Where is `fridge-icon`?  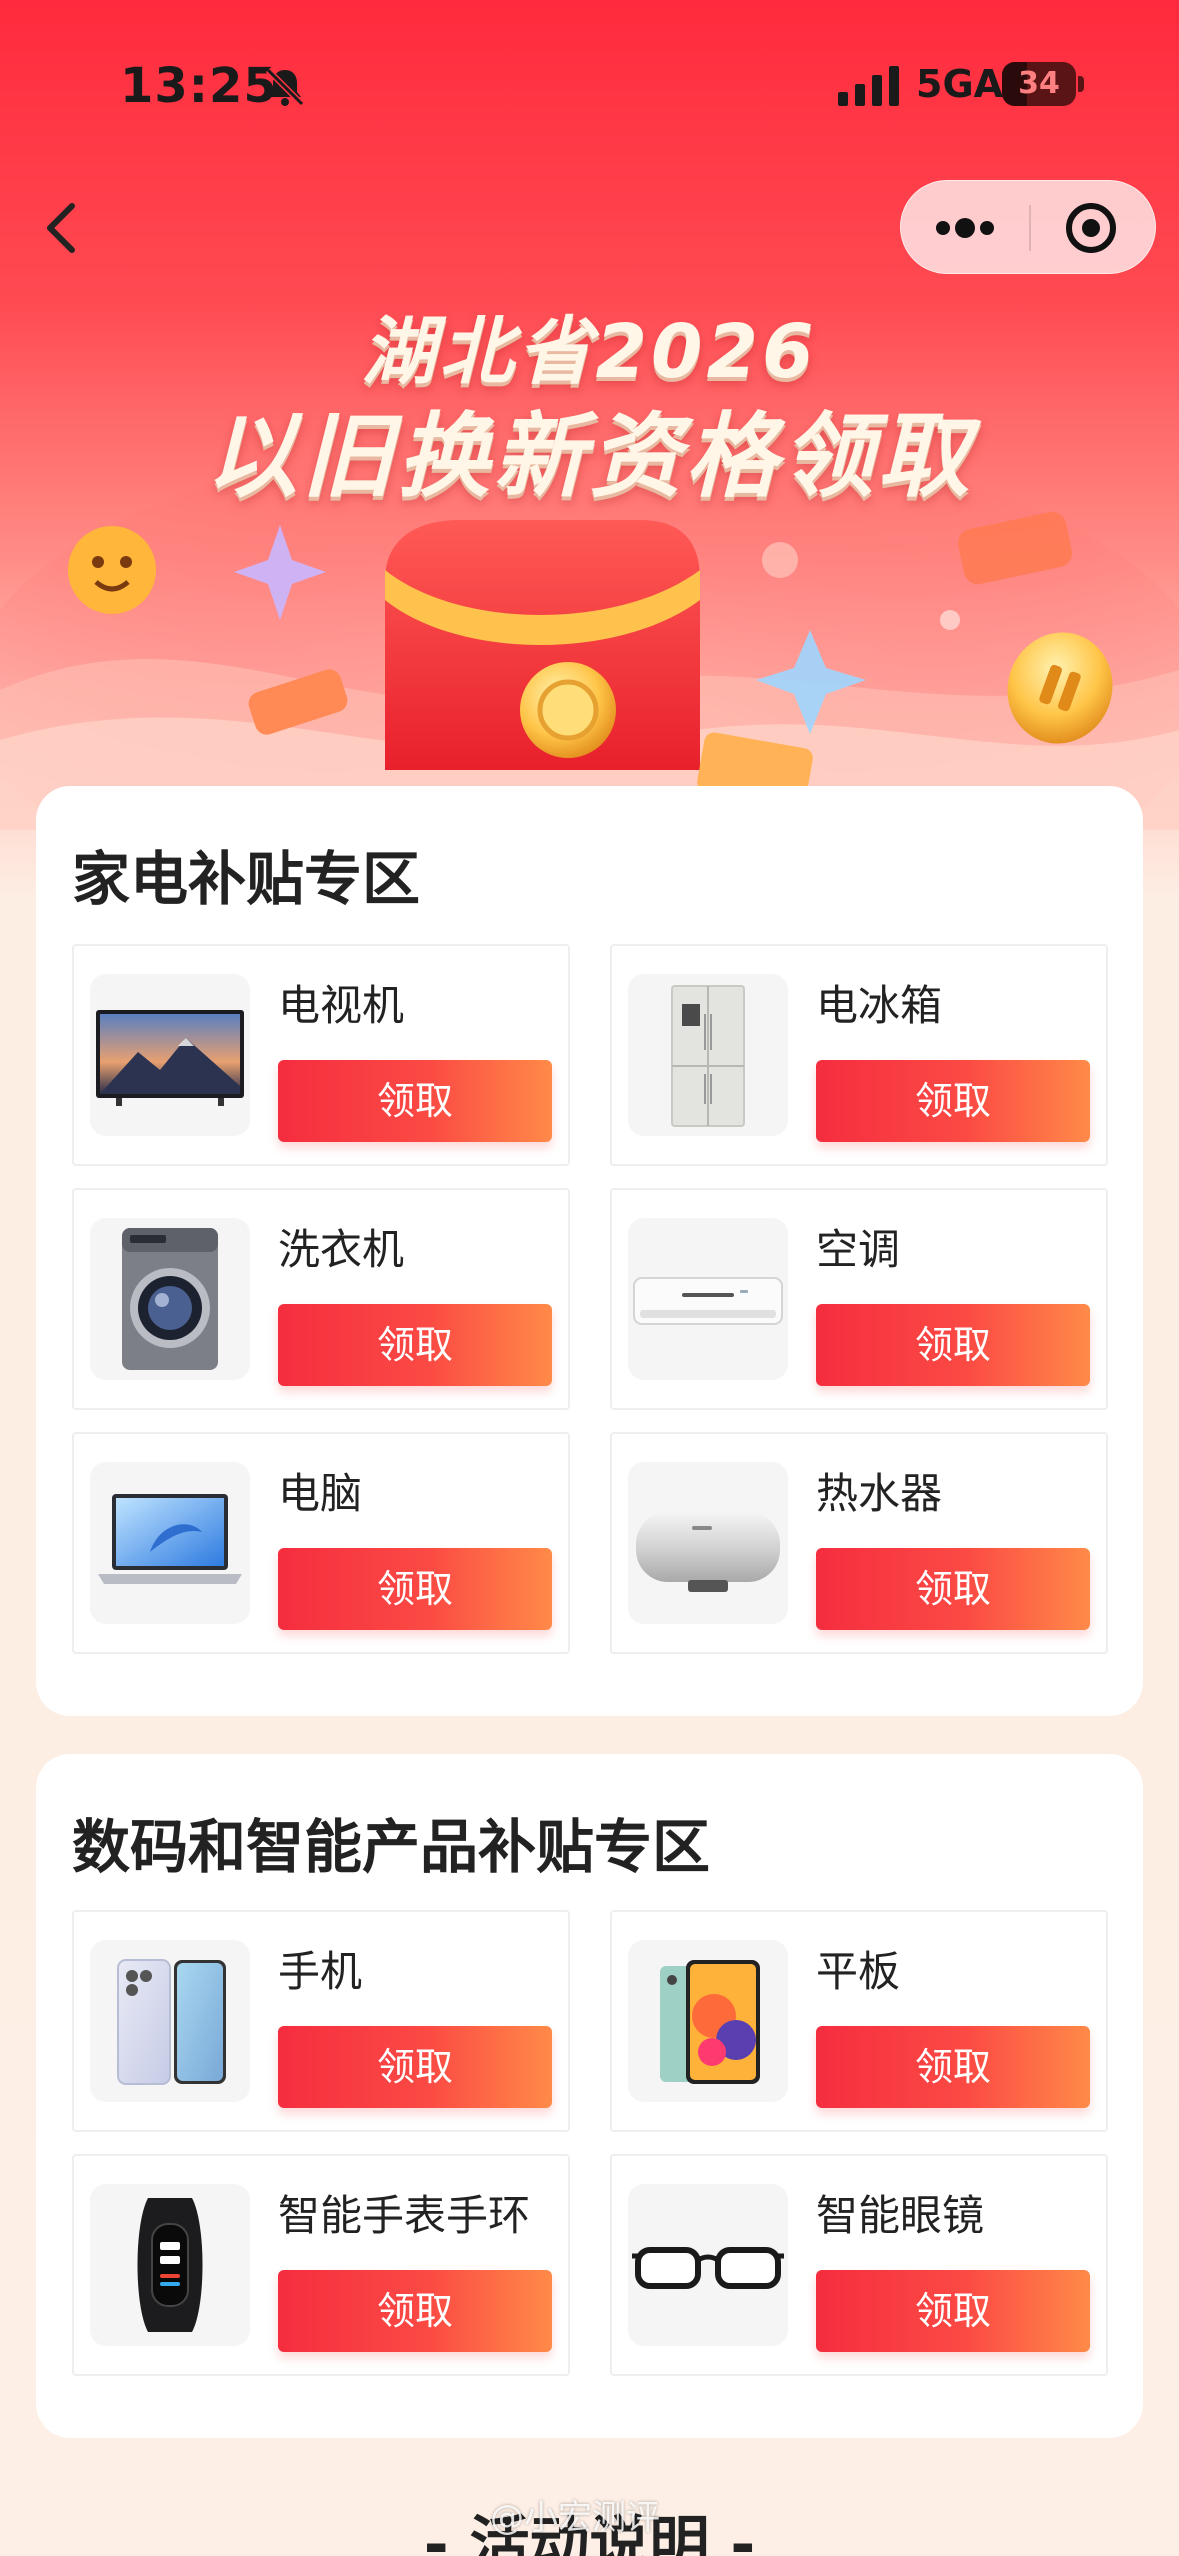
fridge-icon is located at coordinates (708, 1056).